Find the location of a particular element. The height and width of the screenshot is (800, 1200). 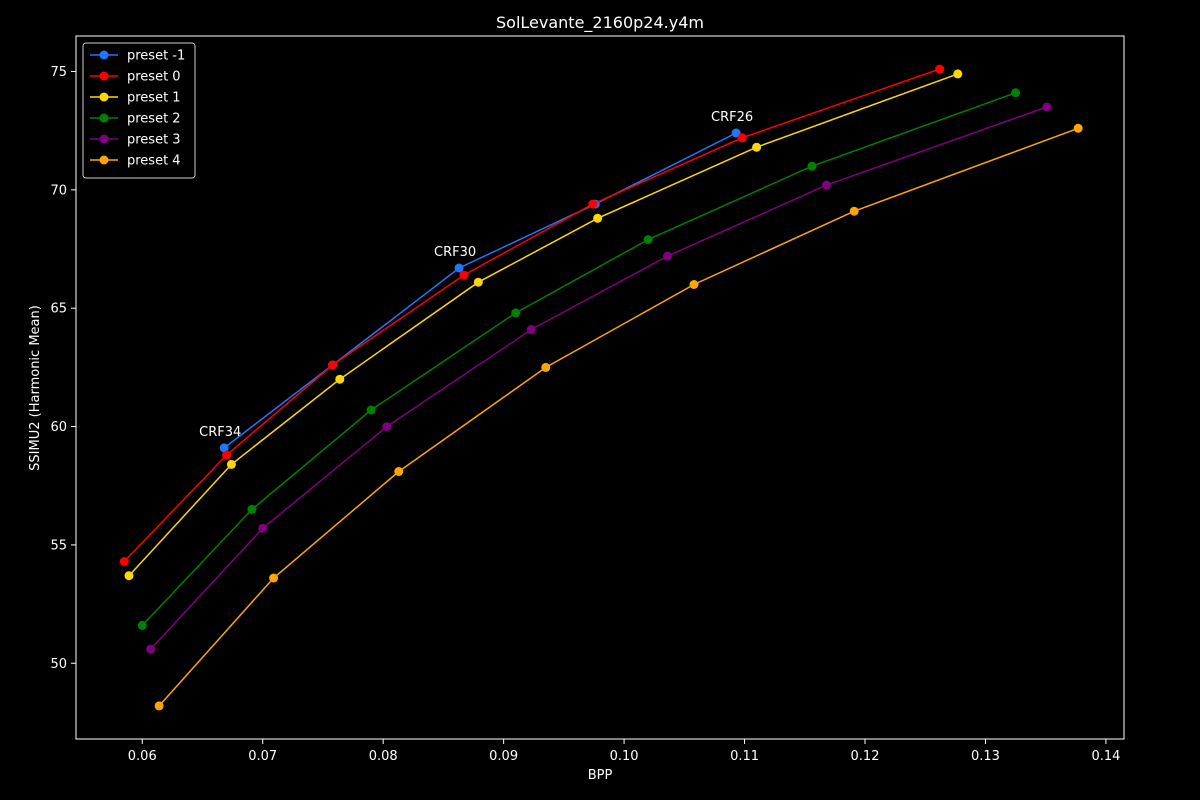

x-tick-label: 0.13 is located at coordinates (985, 756).